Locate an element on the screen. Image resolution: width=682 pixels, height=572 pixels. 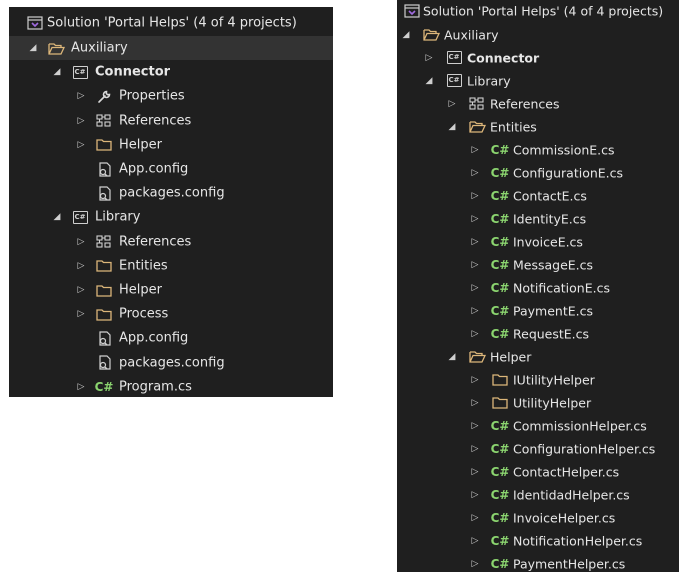
tree-item-contacthelper-cs: ▷ C# ContactHelper.cs is located at coordinates (538, 471).